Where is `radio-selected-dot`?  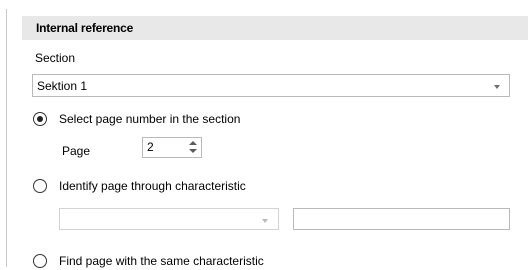
radio-selected-dot is located at coordinates (40, 119).